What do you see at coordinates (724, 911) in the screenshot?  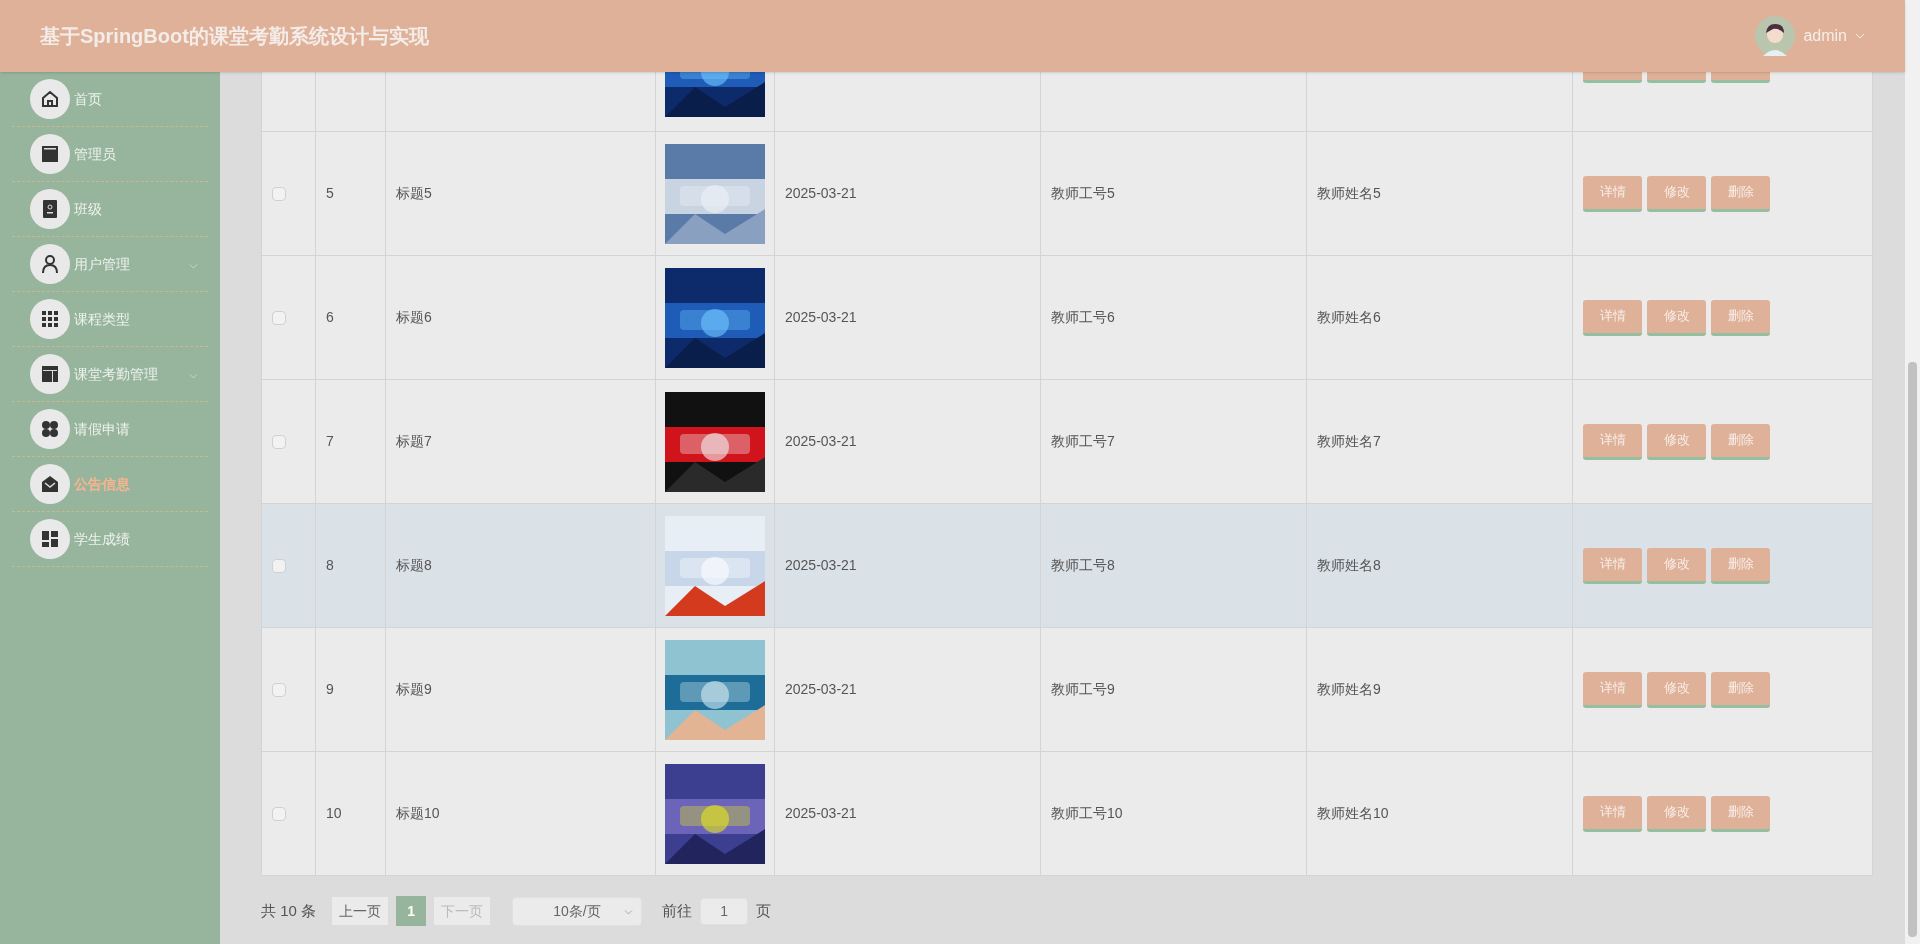 I see `page-number-field: 1` at bounding box center [724, 911].